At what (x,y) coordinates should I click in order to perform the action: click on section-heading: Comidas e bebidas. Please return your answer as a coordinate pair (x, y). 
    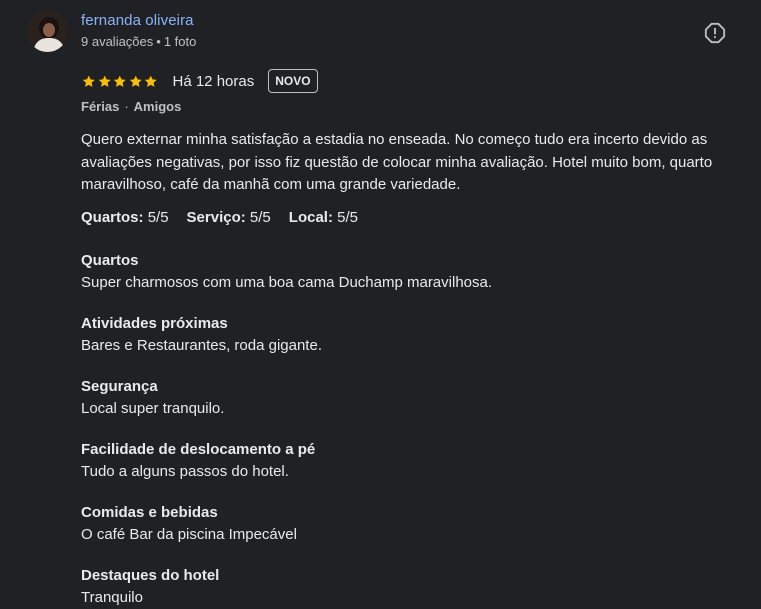
    Looking at the image, I should click on (149, 512).